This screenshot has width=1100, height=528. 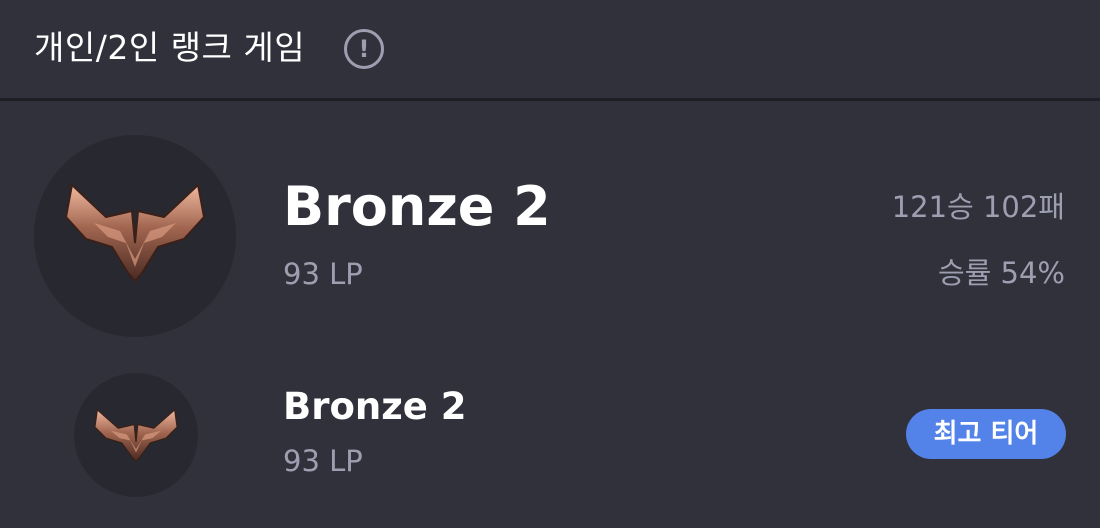 What do you see at coordinates (1001, 273) in the screenshot?
I see `win-rate: 승률 54%` at bounding box center [1001, 273].